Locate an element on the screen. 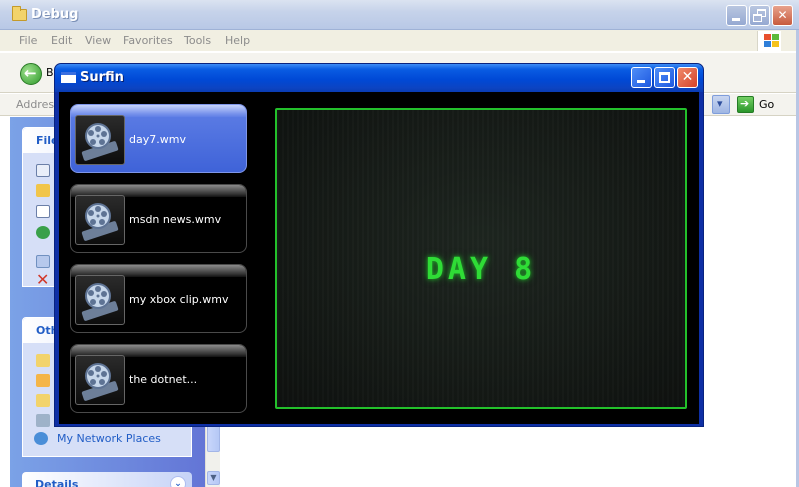 This screenshot has height=487, width=799. my-network-places-link: My Network Places is located at coordinates (109, 438).